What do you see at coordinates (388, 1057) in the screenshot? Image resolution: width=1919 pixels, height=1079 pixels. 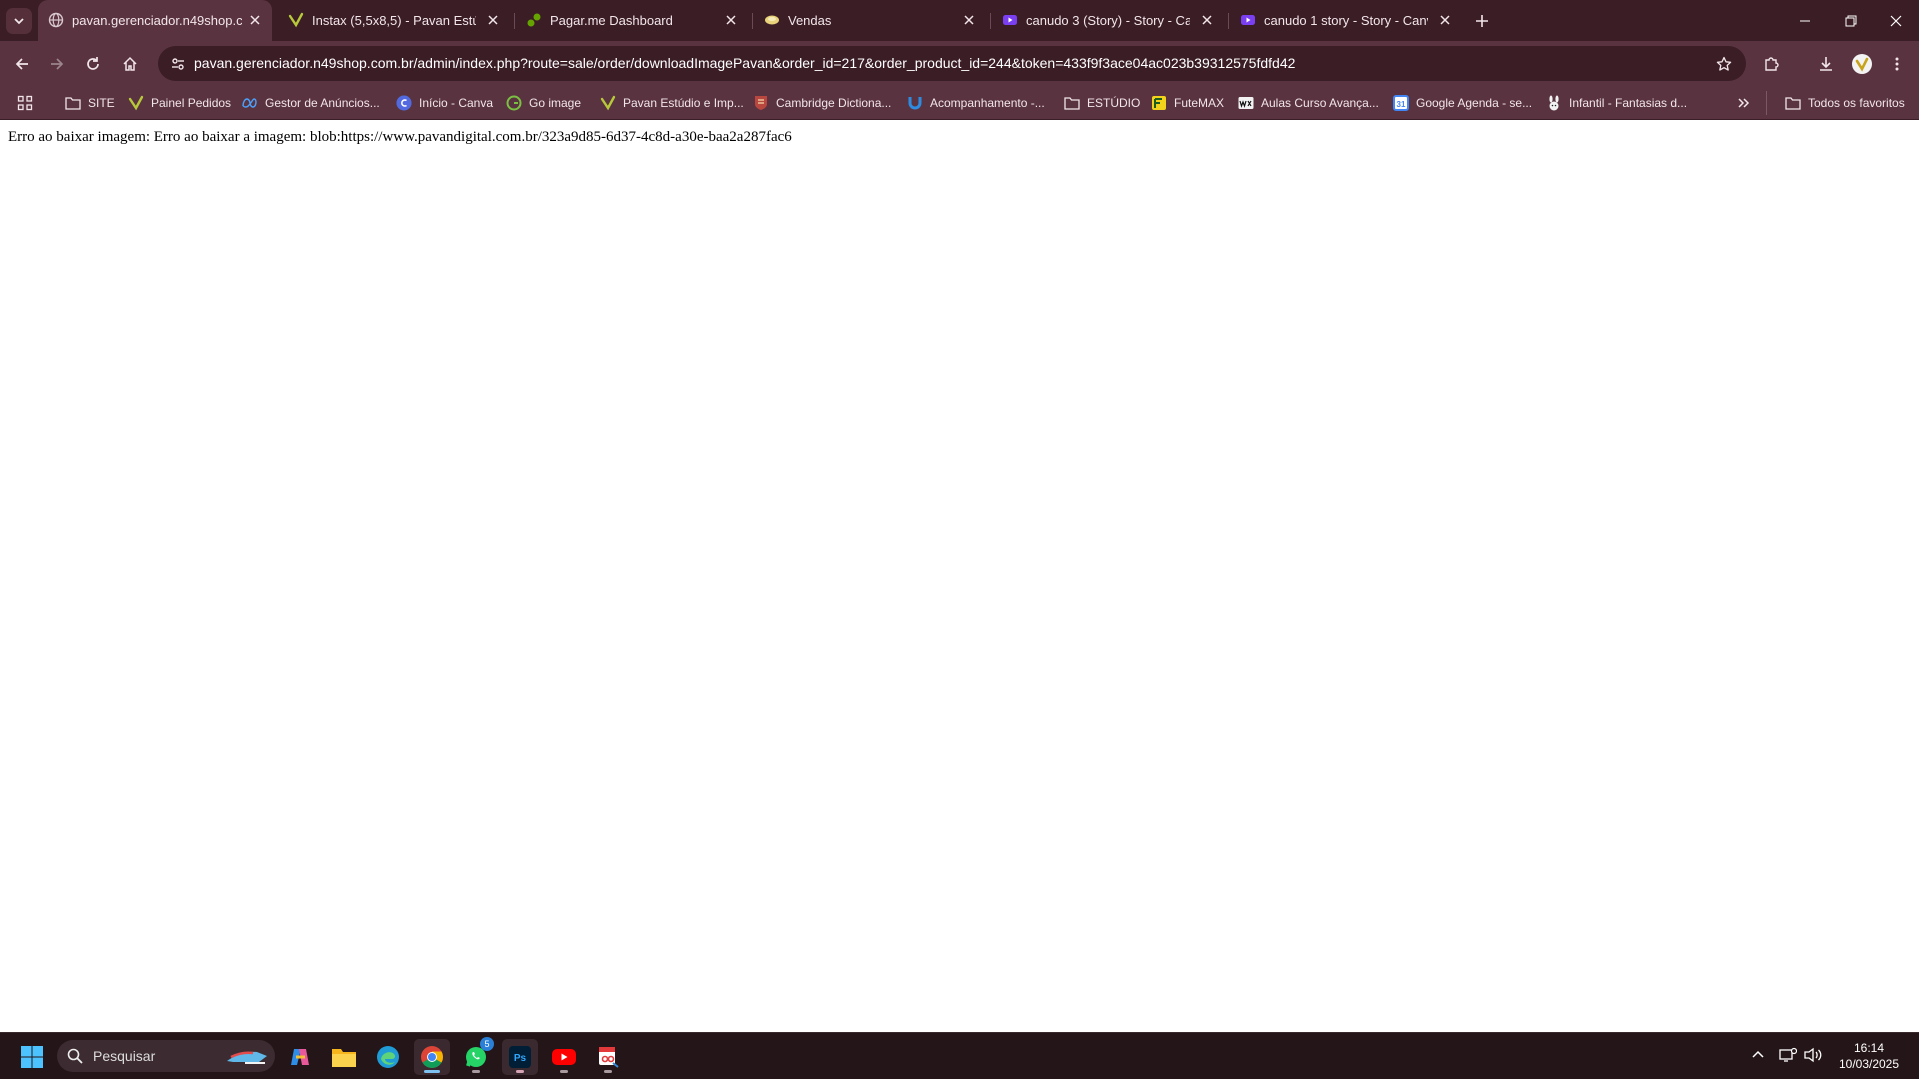 I see `taskbar-edge` at bounding box center [388, 1057].